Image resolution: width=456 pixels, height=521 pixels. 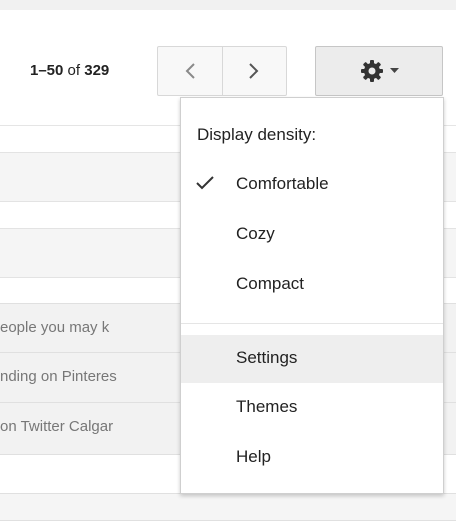 I want to click on density-cozy-option: Cozy, so click(x=312, y=235).